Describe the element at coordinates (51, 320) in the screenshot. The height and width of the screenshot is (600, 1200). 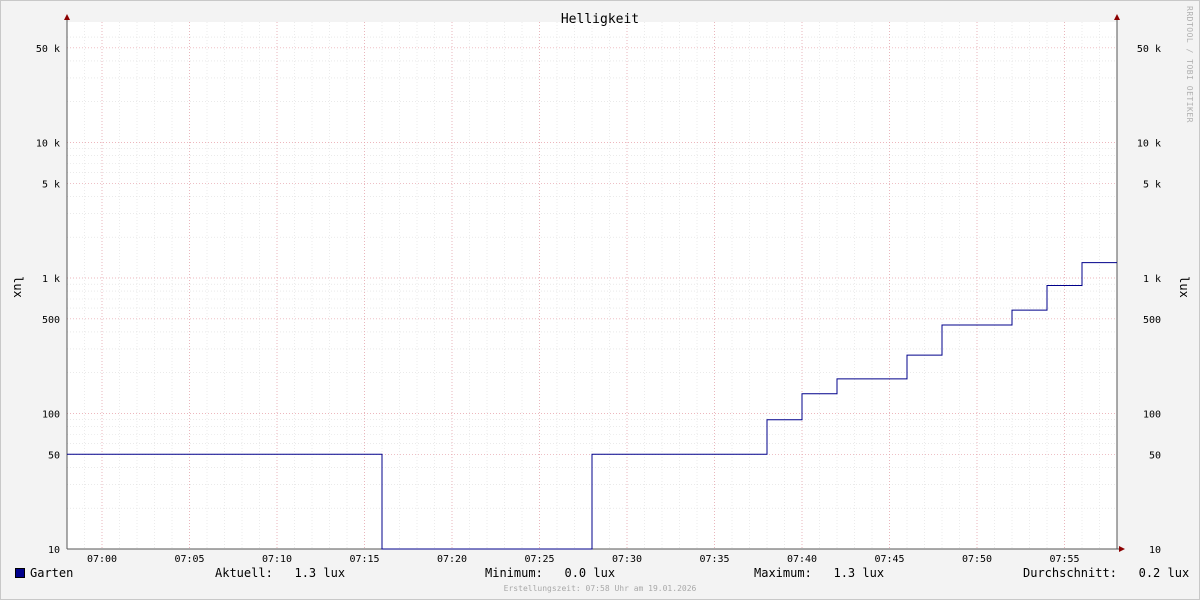
I see `y-tick-label-left: 500` at that location.